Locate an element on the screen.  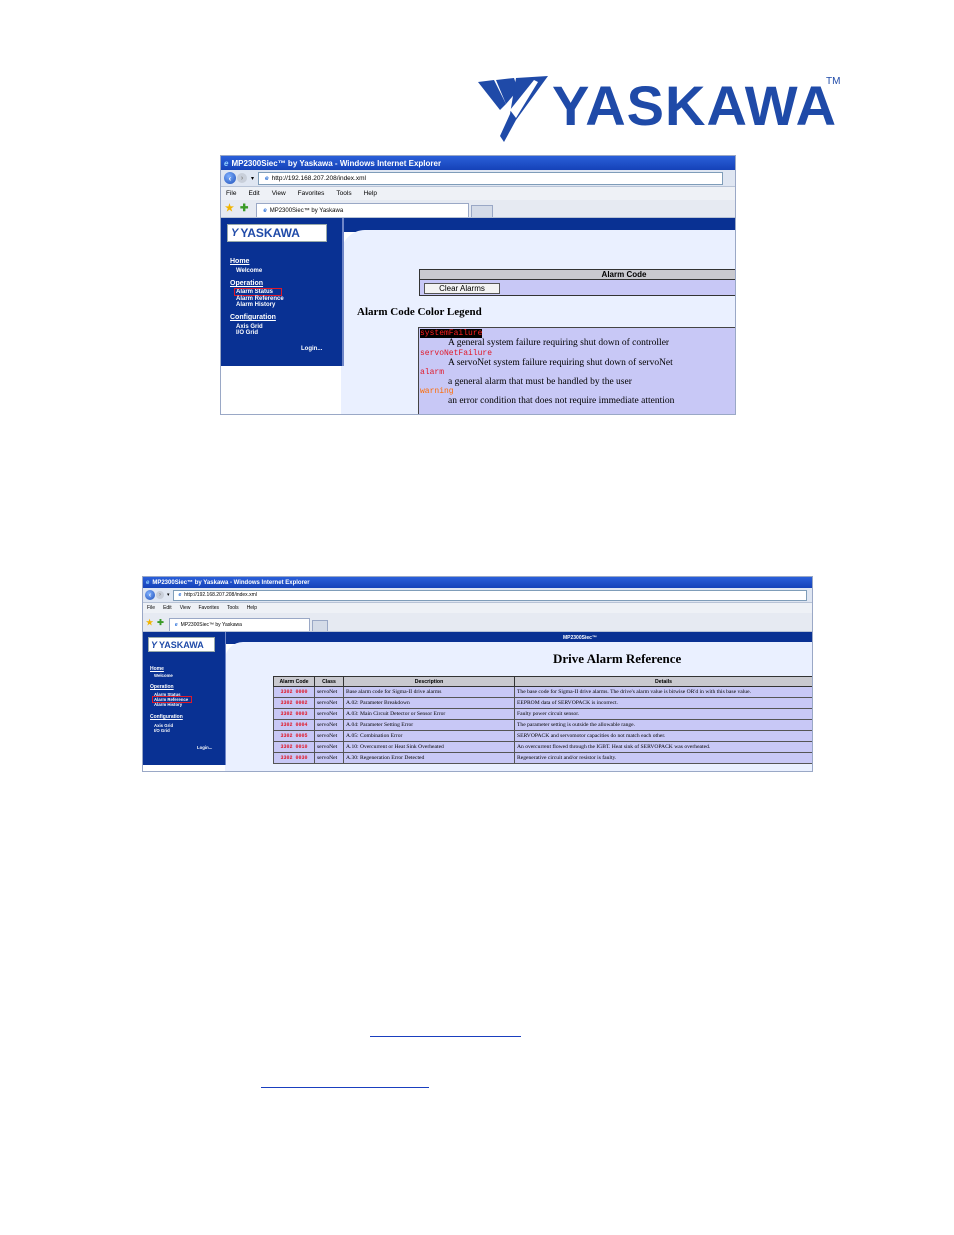
clear-alarms-row: Clear Alarms is located at coordinates (577, 288).